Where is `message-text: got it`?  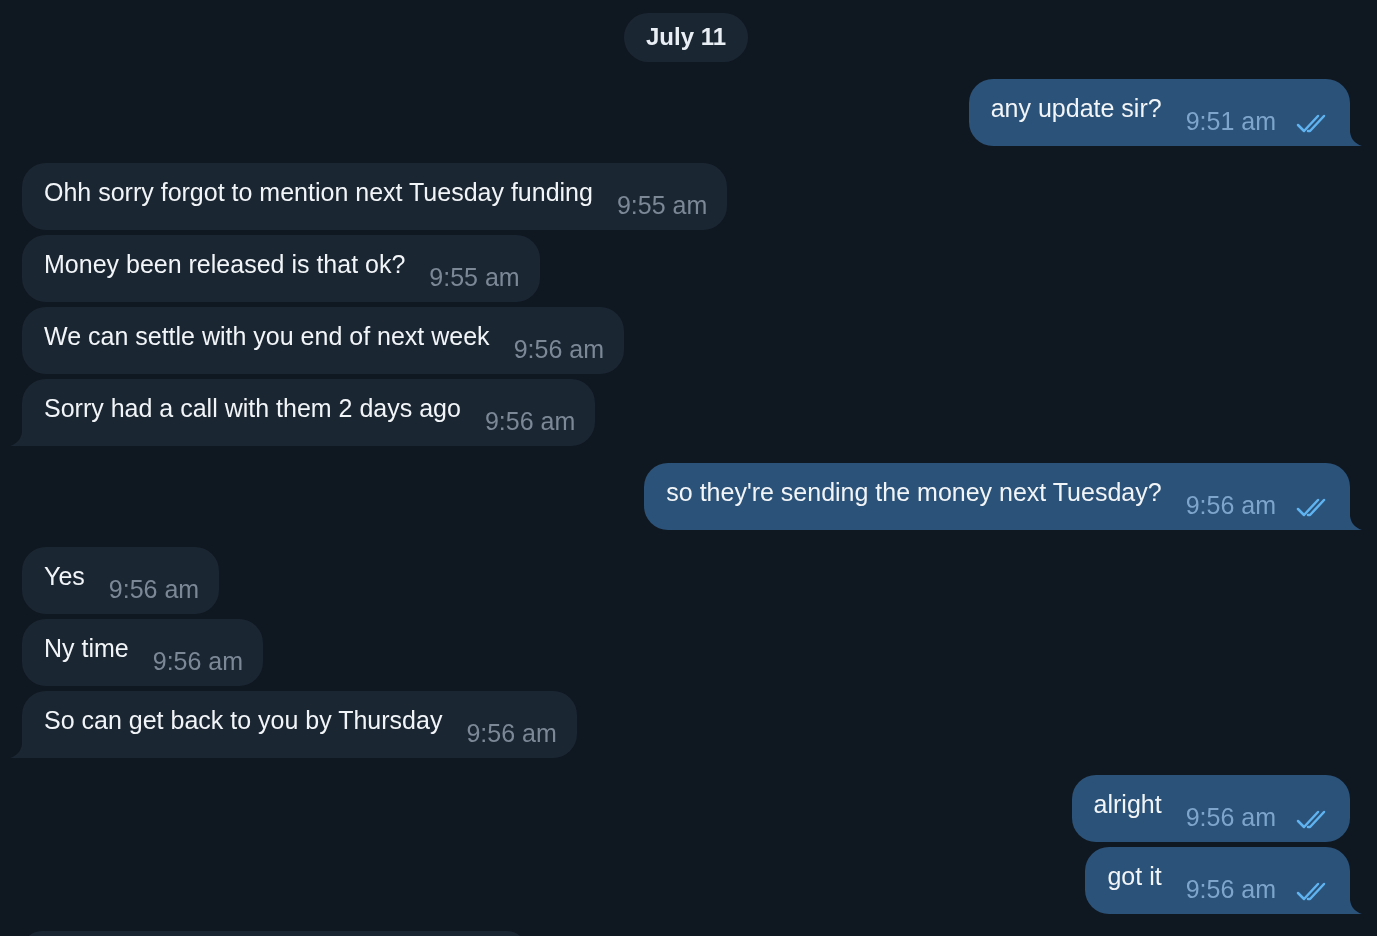 message-text: got it is located at coordinates (1134, 877).